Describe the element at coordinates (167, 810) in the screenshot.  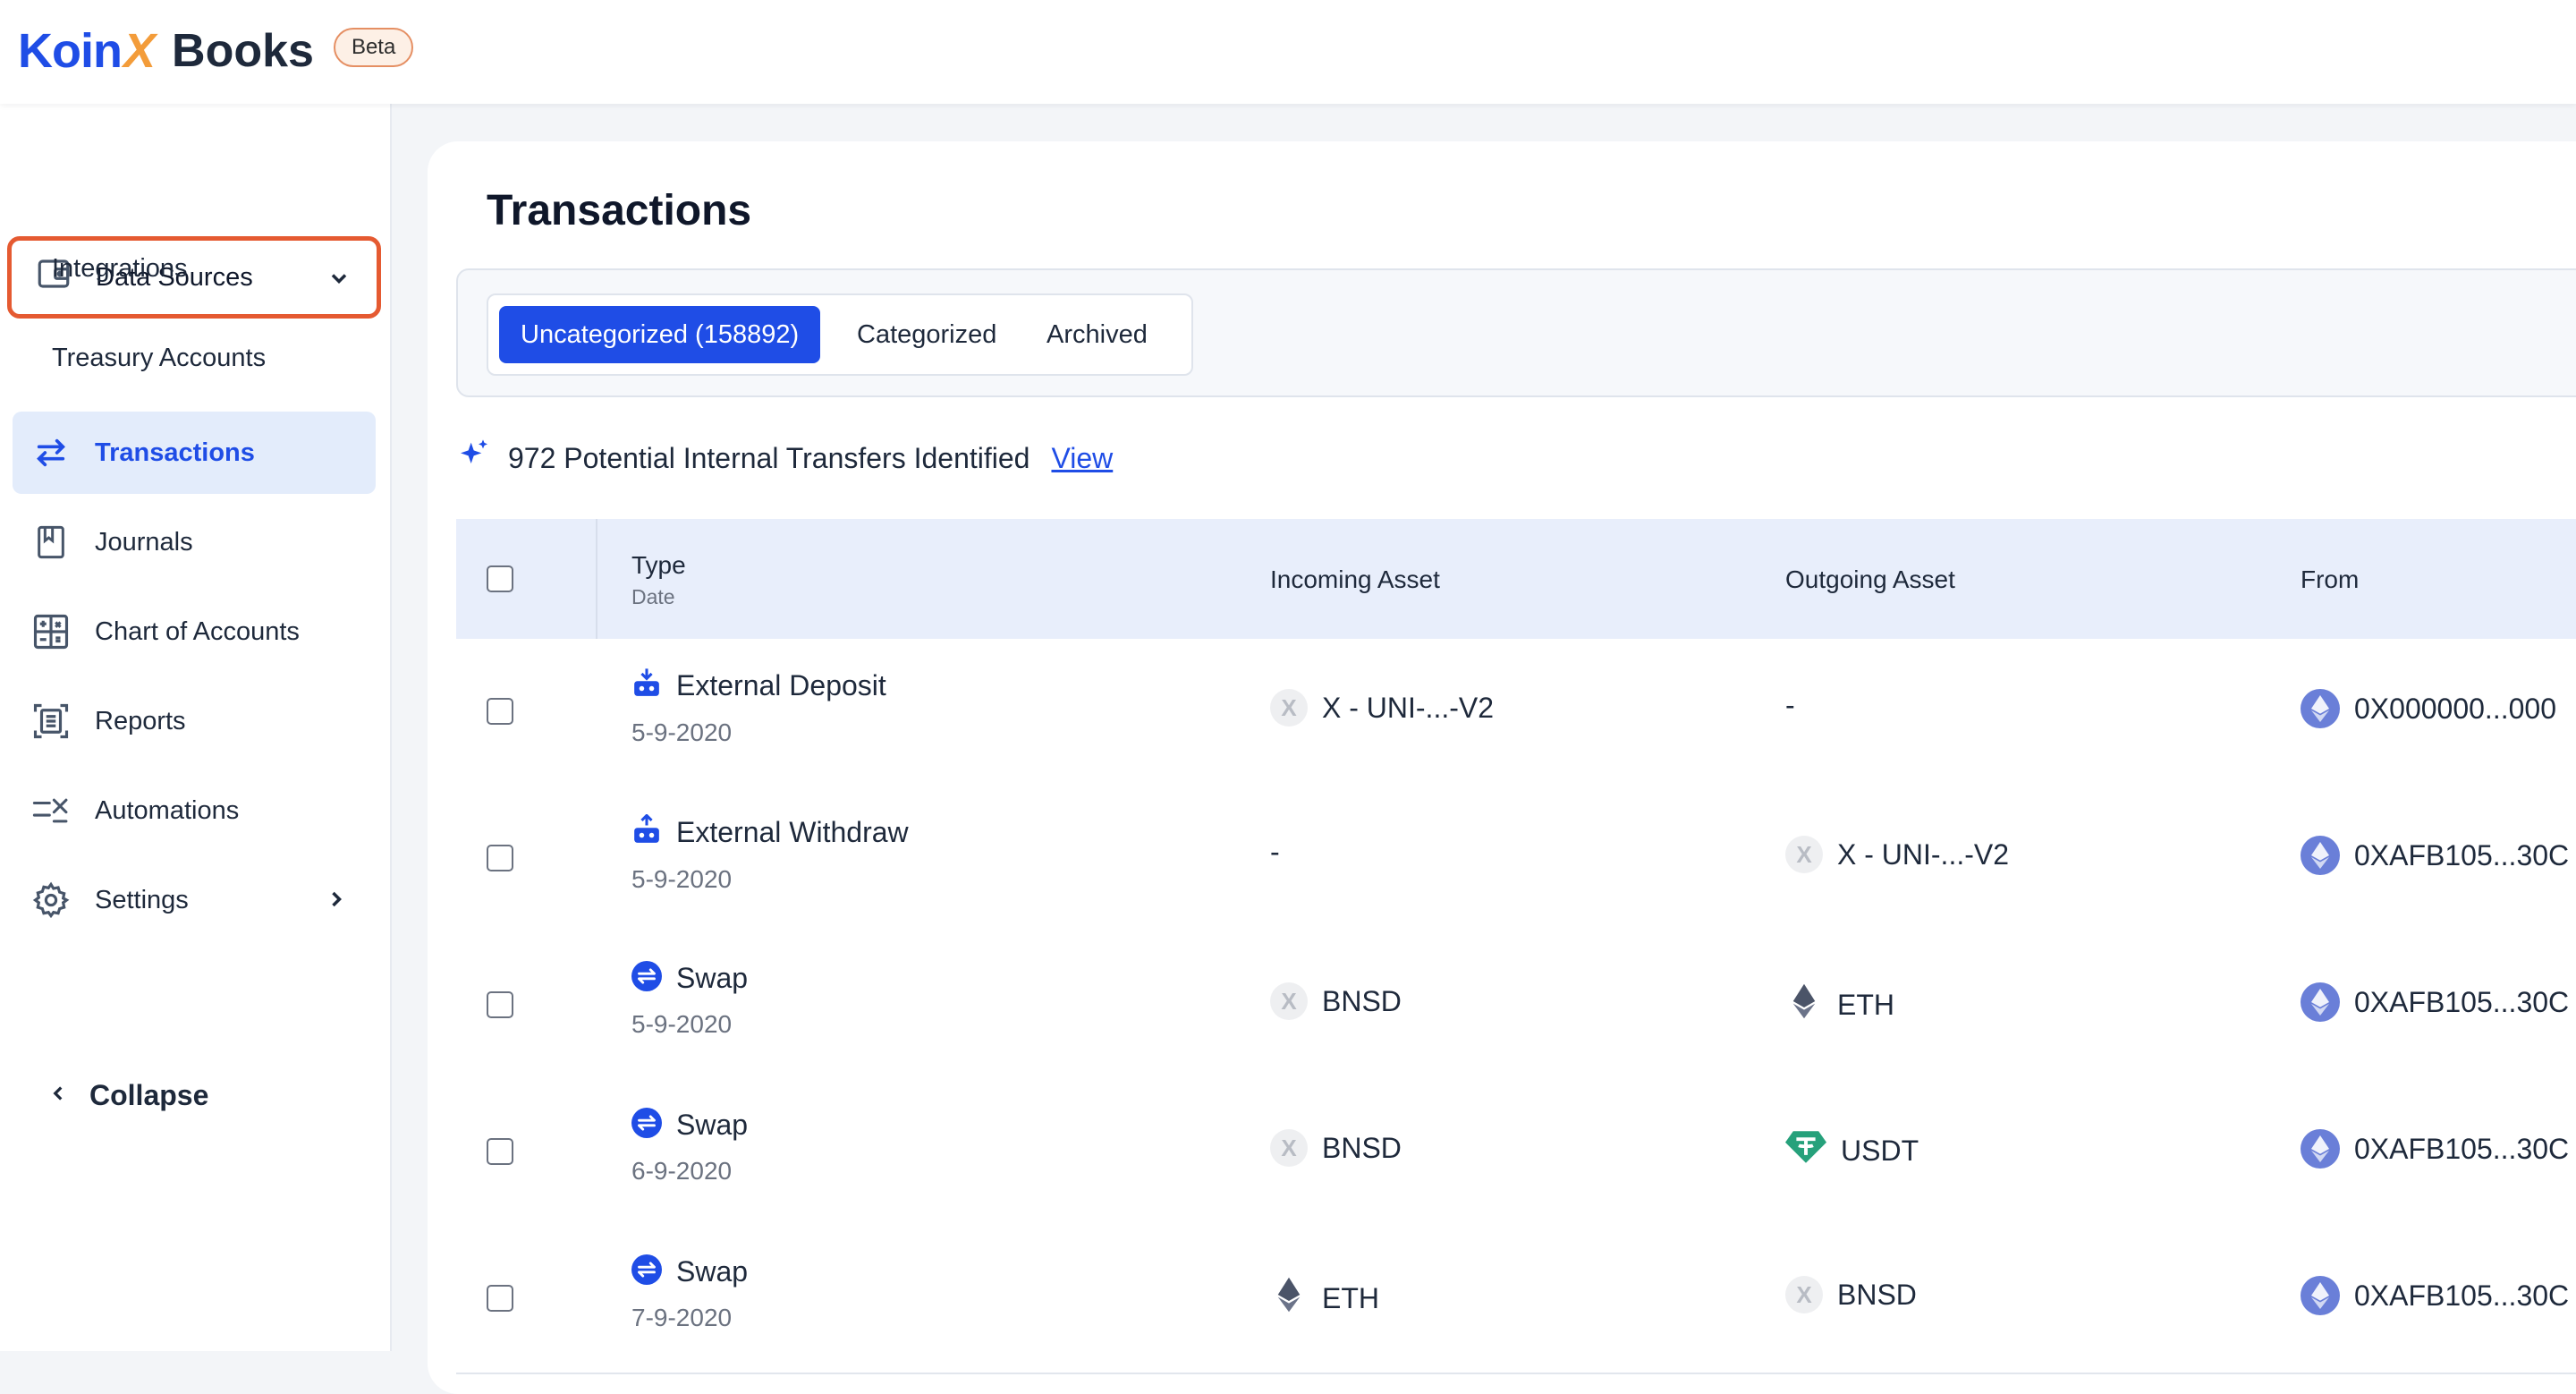
I see `sidebar-item-label: Automations` at that location.